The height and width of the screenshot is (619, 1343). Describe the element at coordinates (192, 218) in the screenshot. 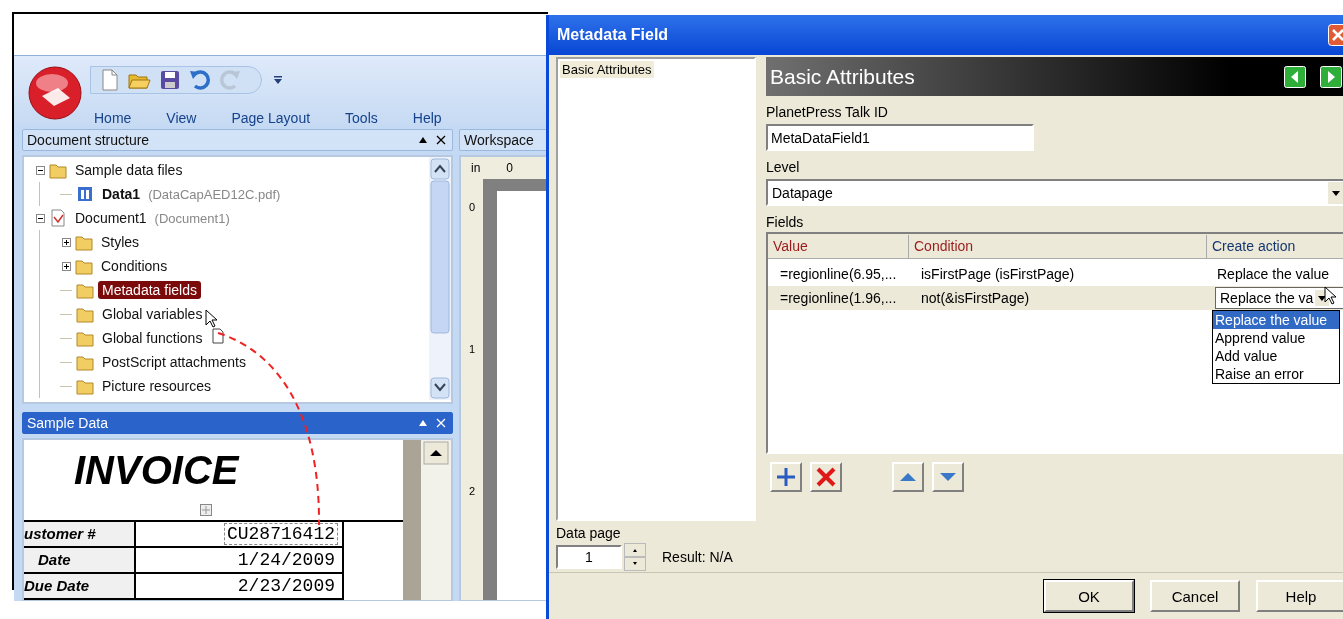

I see `tree-item-detail: (Document1)` at that location.